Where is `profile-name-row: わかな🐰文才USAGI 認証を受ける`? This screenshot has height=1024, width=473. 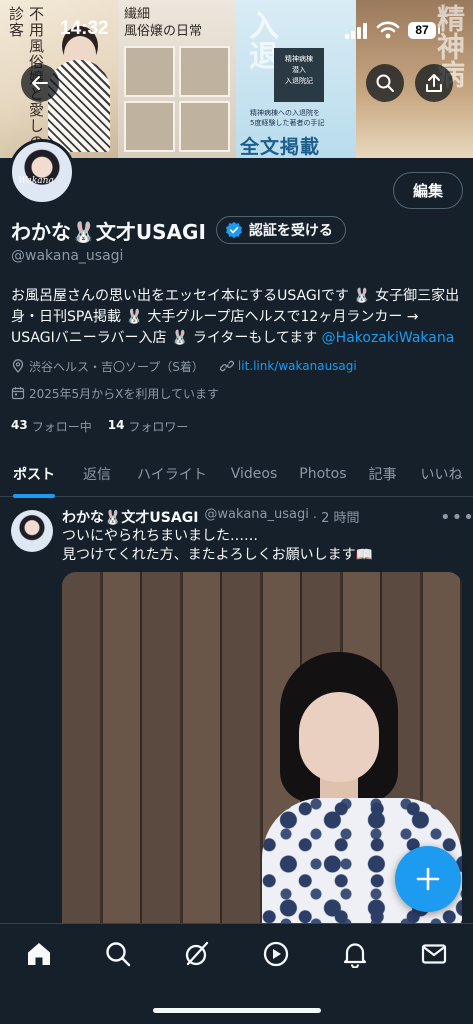 profile-name-row: わかな🐰文才USAGI 認証を受ける is located at coordinates (178, 230).